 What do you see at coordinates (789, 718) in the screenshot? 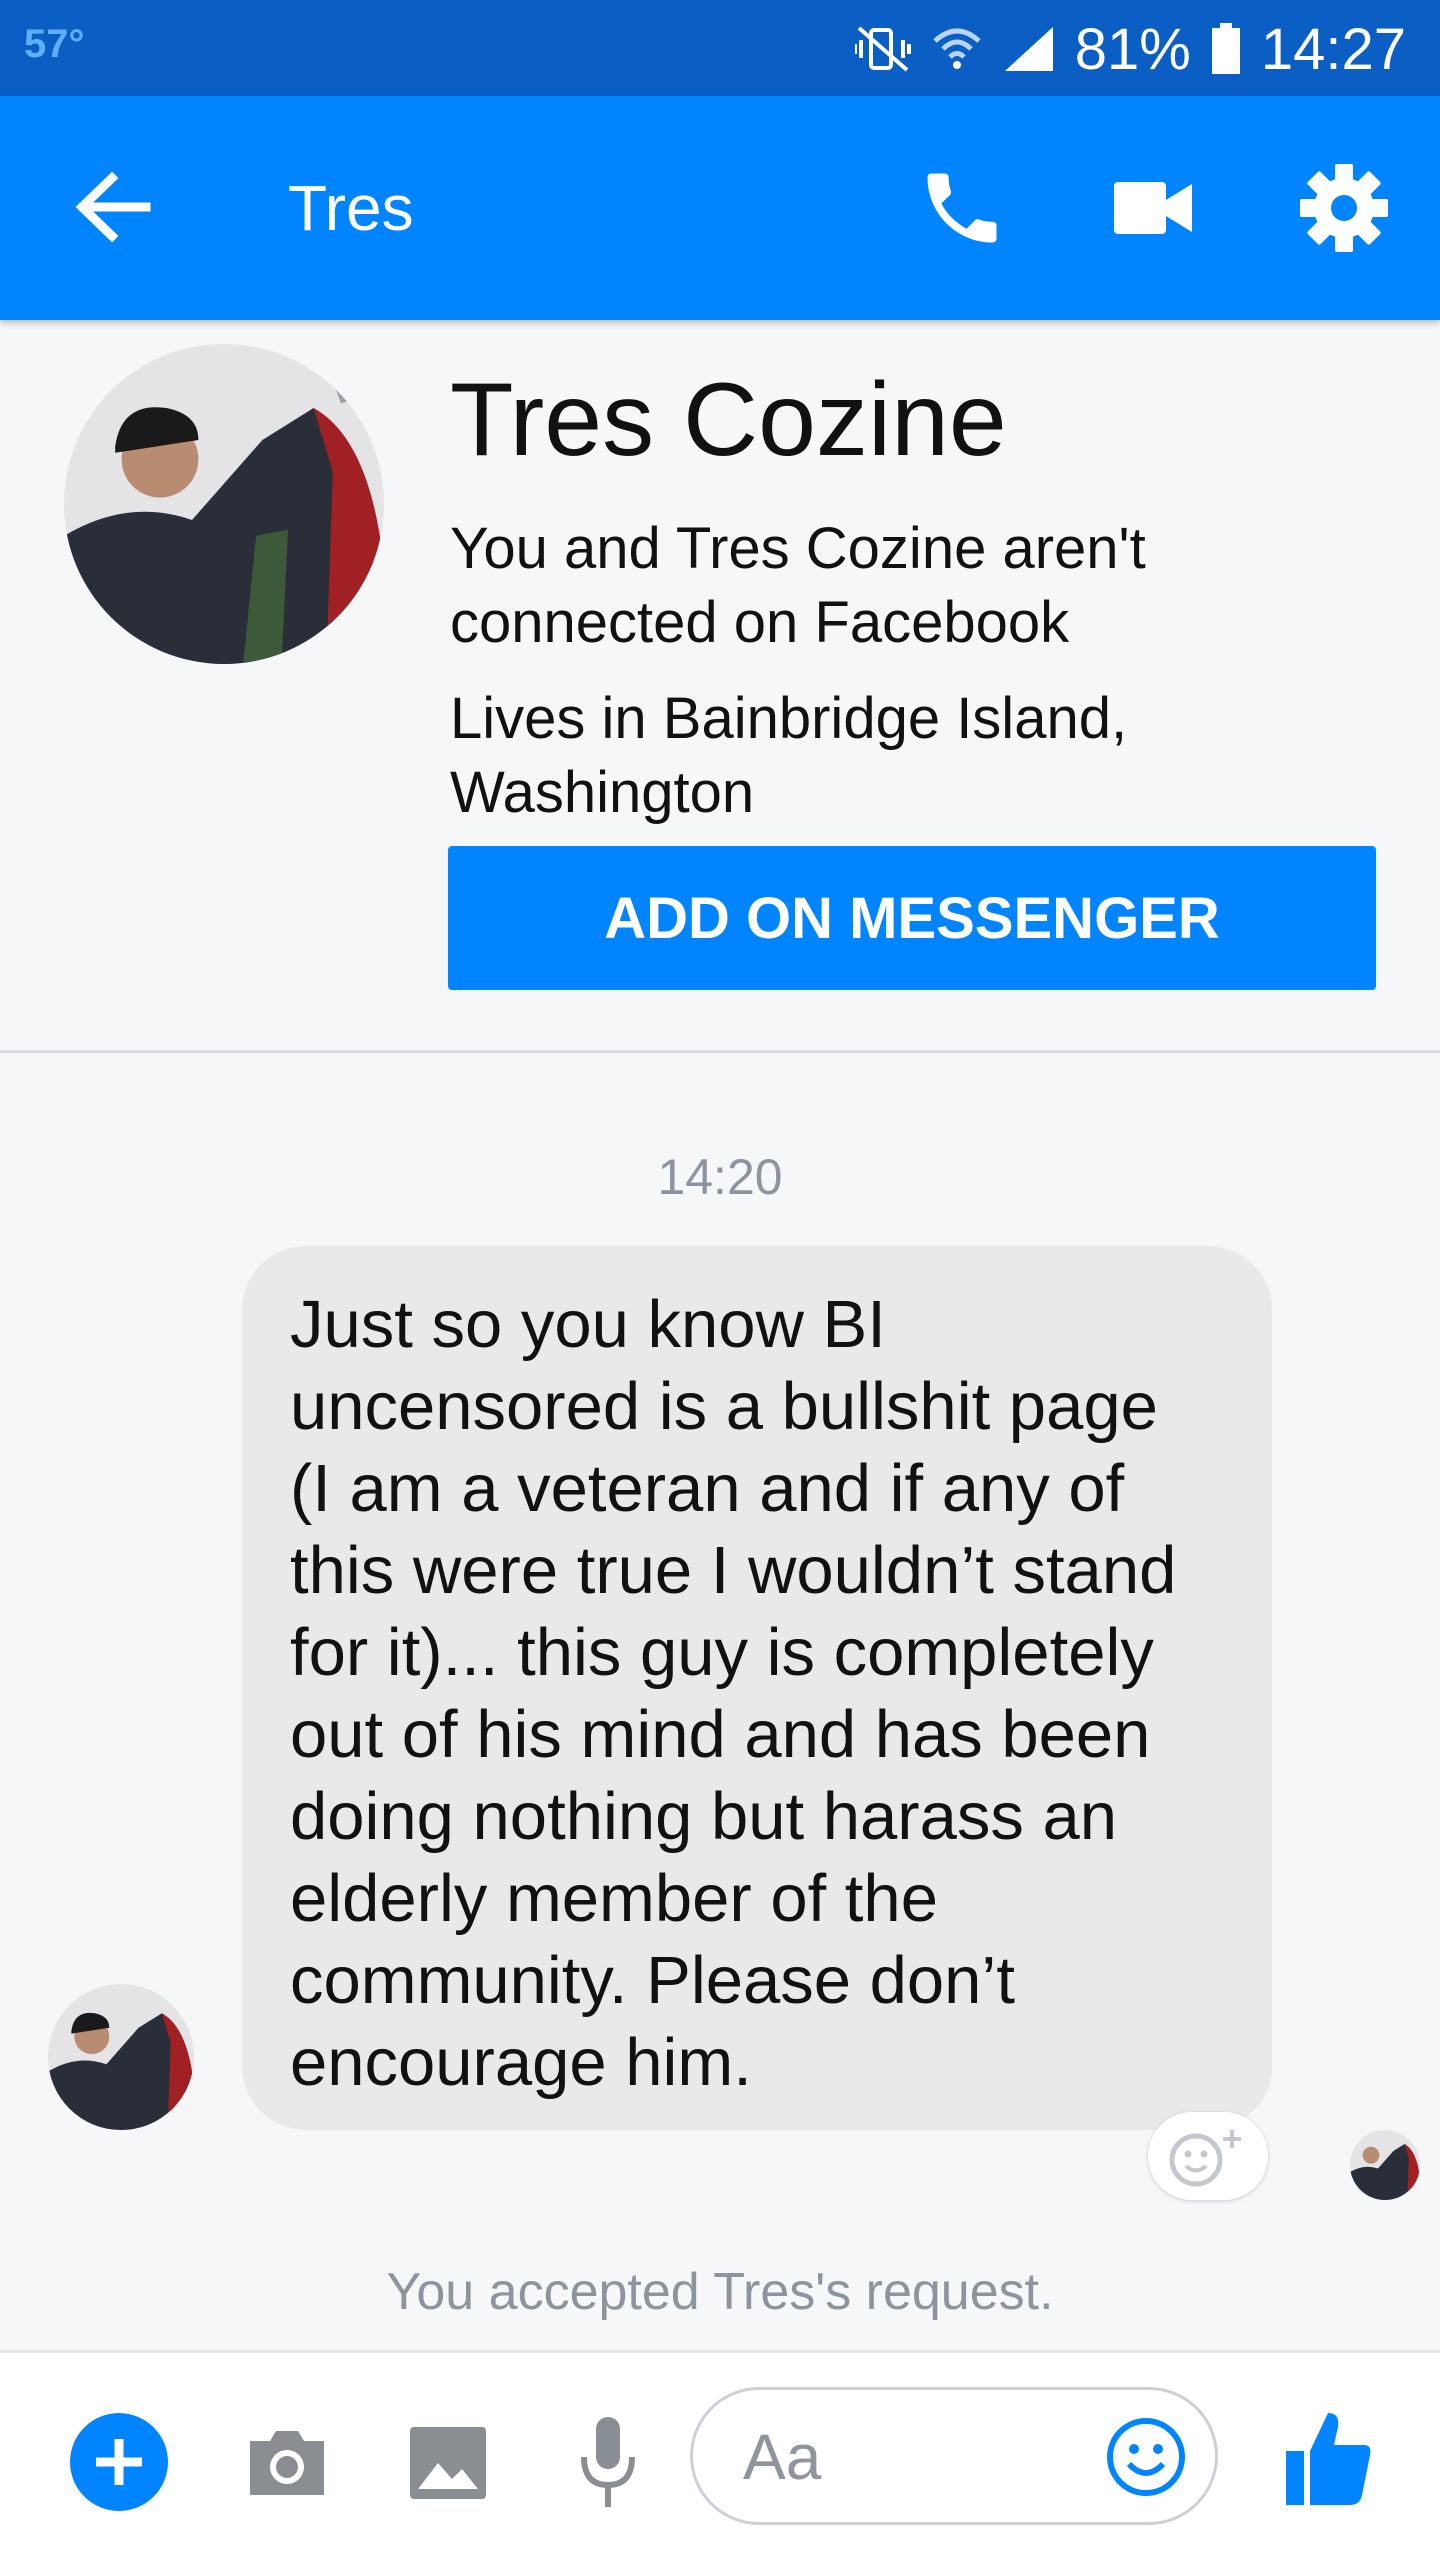
I see `location-line: Lives in Bainbridge Island,` at bounding box center [789, 718].